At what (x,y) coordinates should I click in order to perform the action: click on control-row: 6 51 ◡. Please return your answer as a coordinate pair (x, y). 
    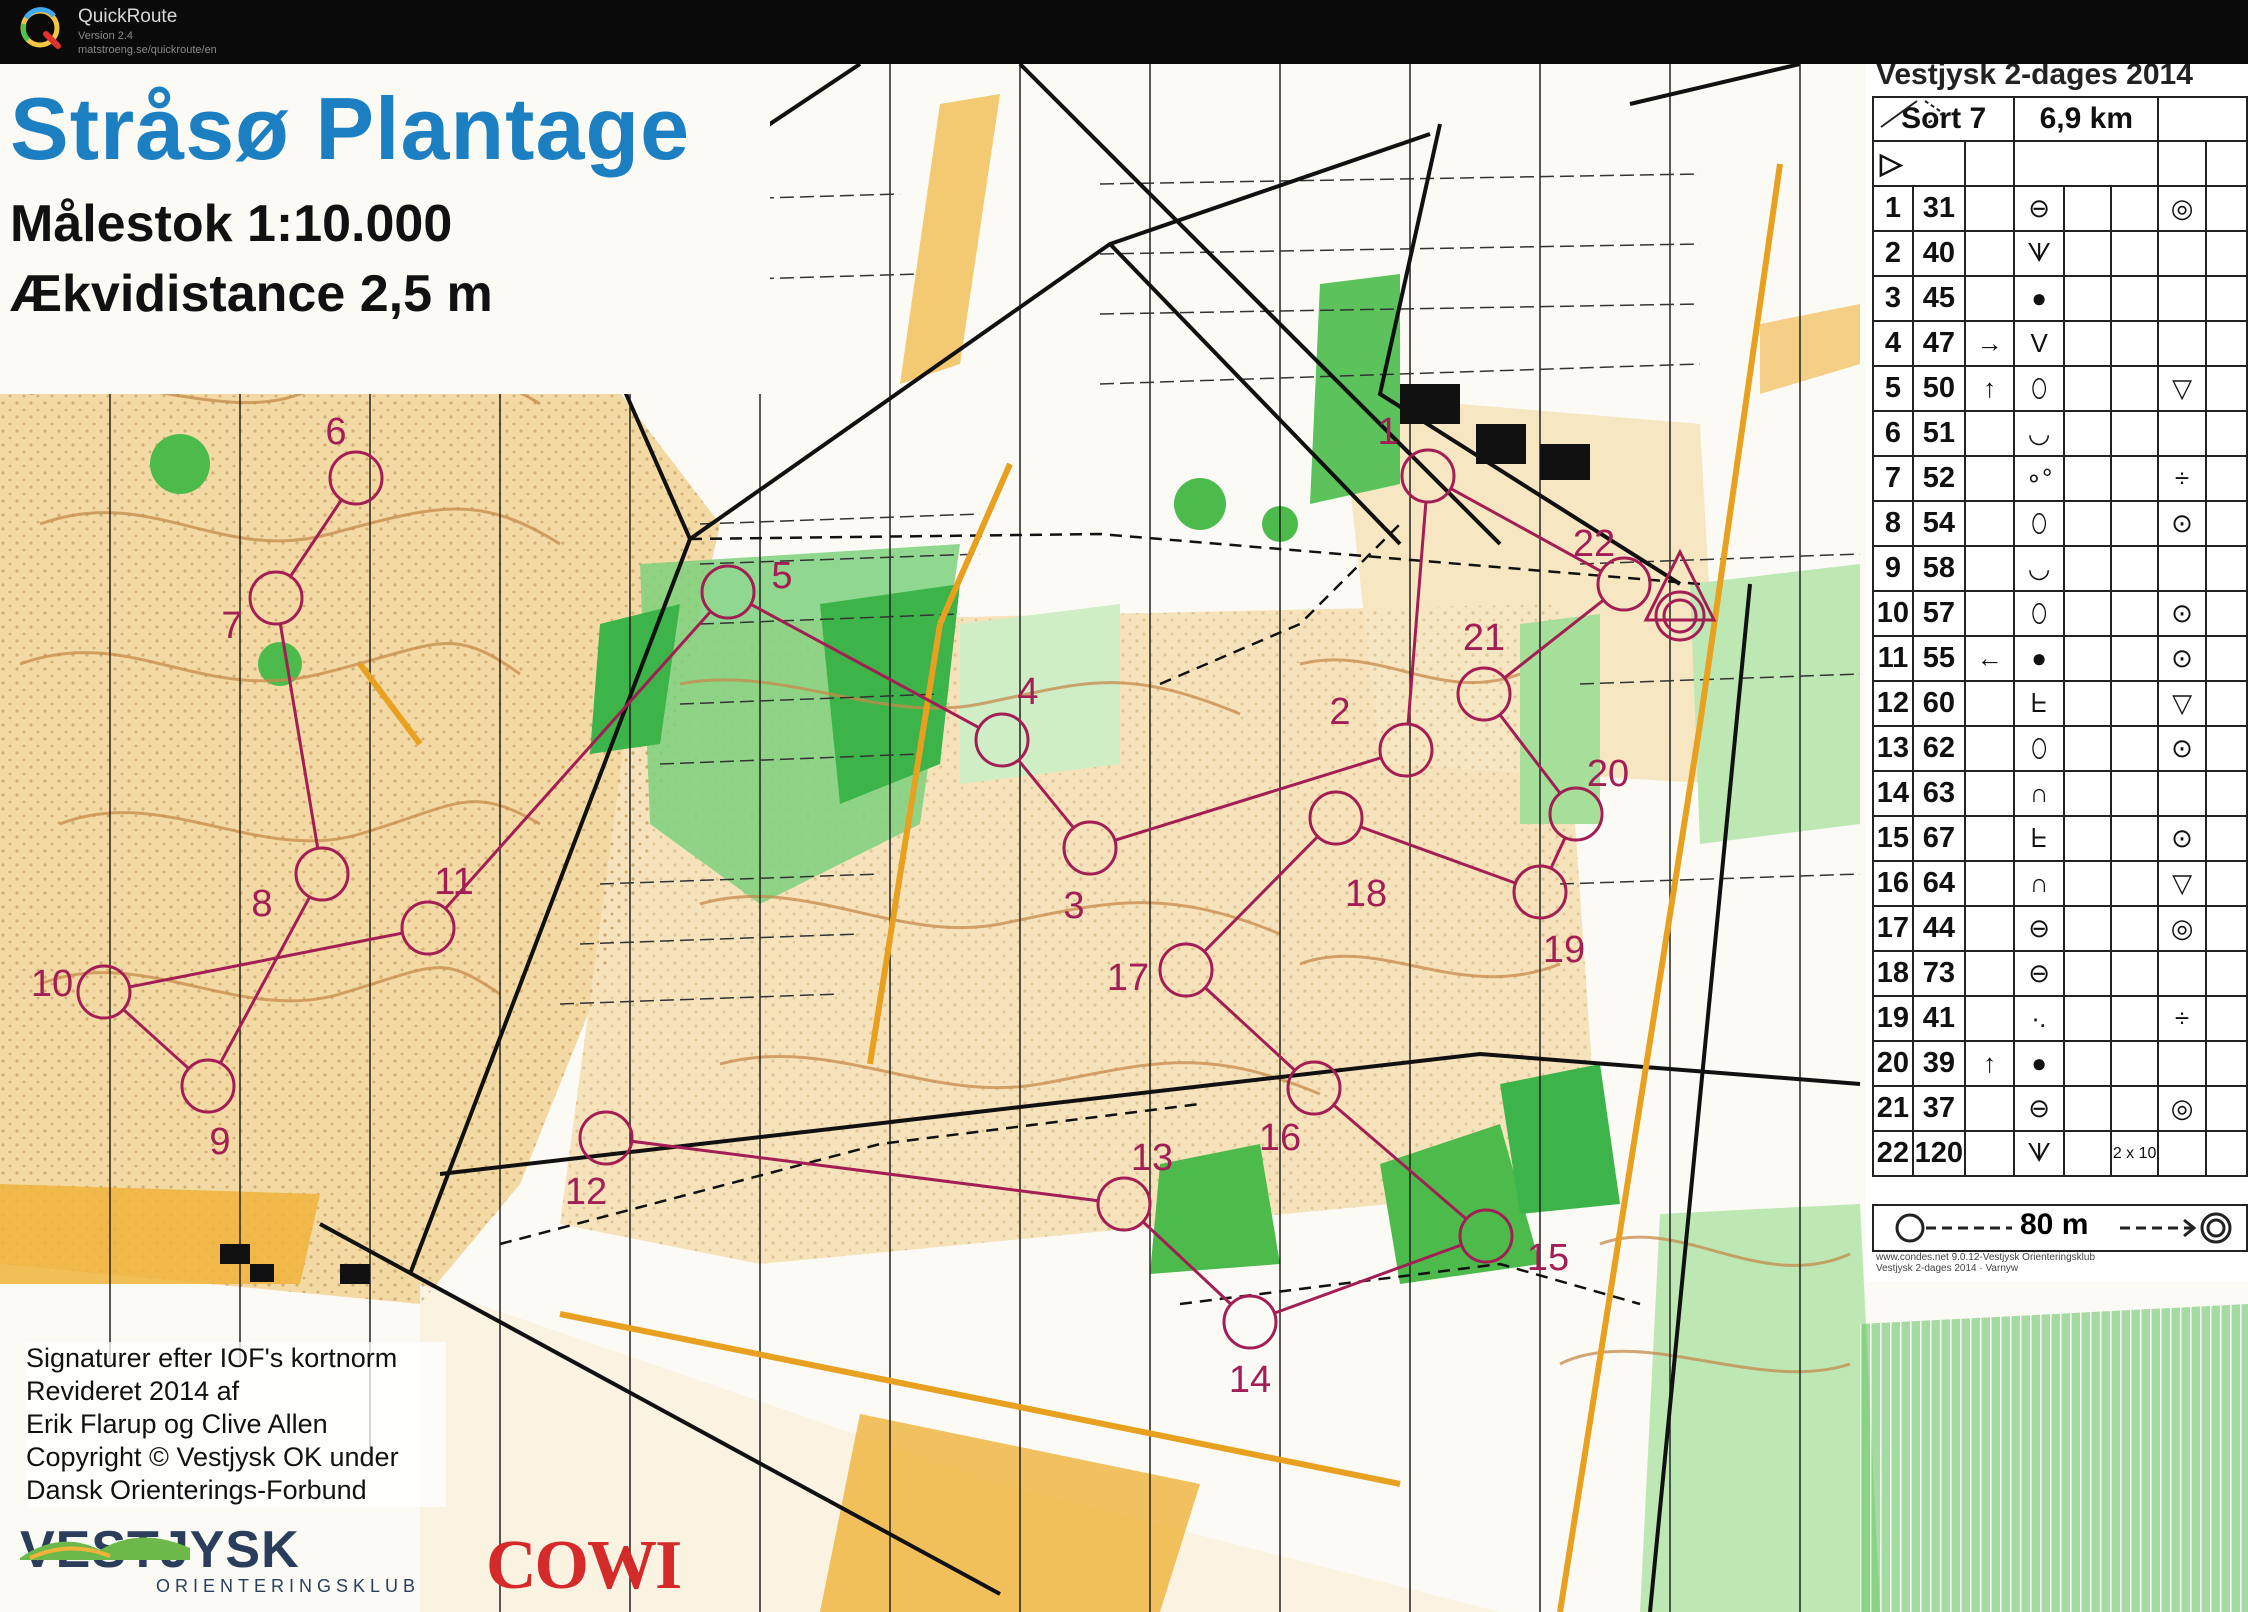
    Looking at the image, I should click on (2060, 433).